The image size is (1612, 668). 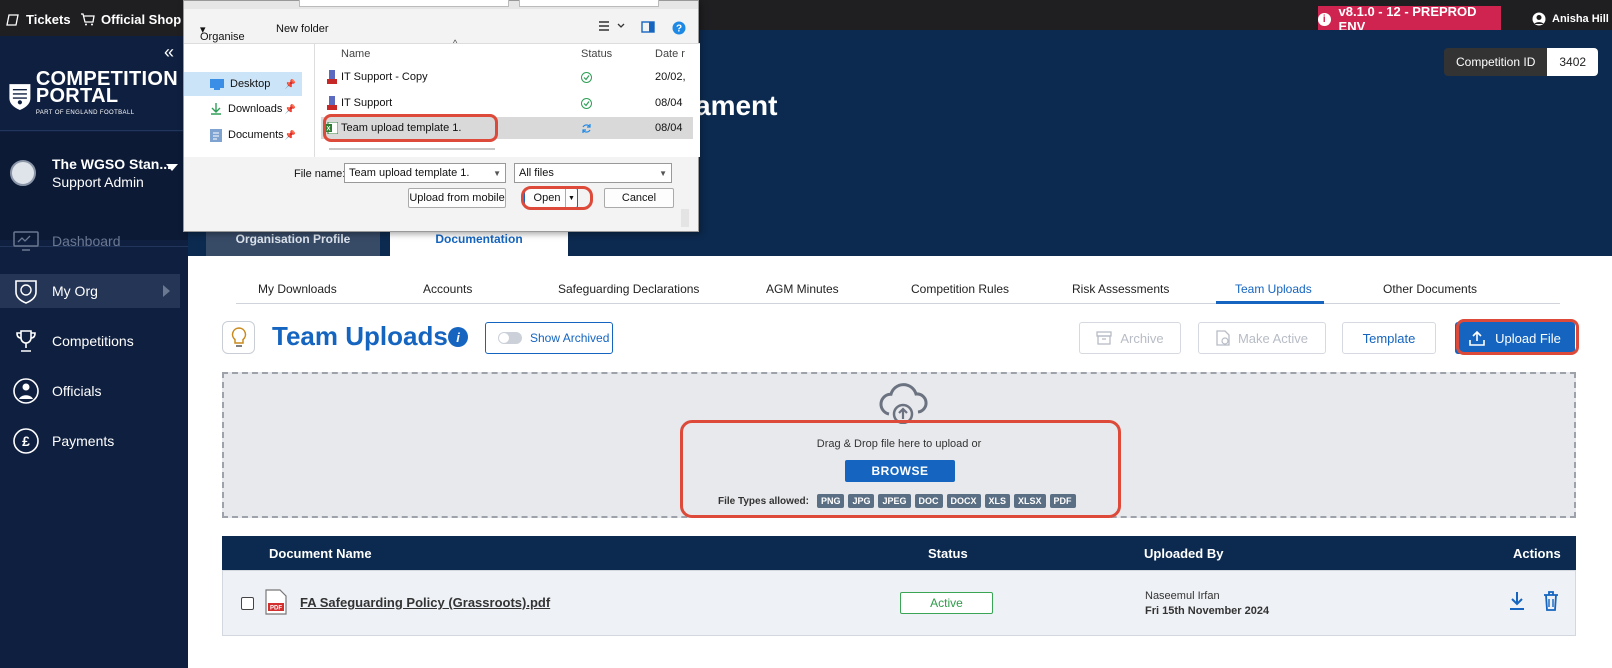 What do you see at coordinates (425, 602) in the screenshot?
I see `document-name-link: FA Safeguarding Policy (Grassroots).pdf` at bounding box center [425, 602].